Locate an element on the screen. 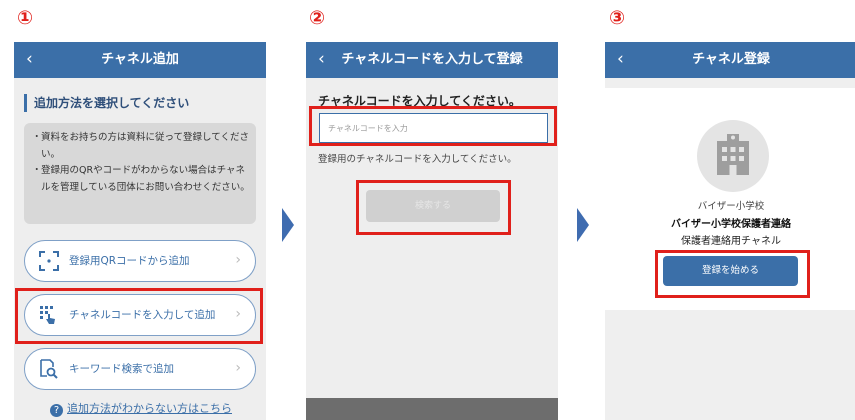 The image size is (855, 420). search-doc-icon is located at coordinates (49, 369).